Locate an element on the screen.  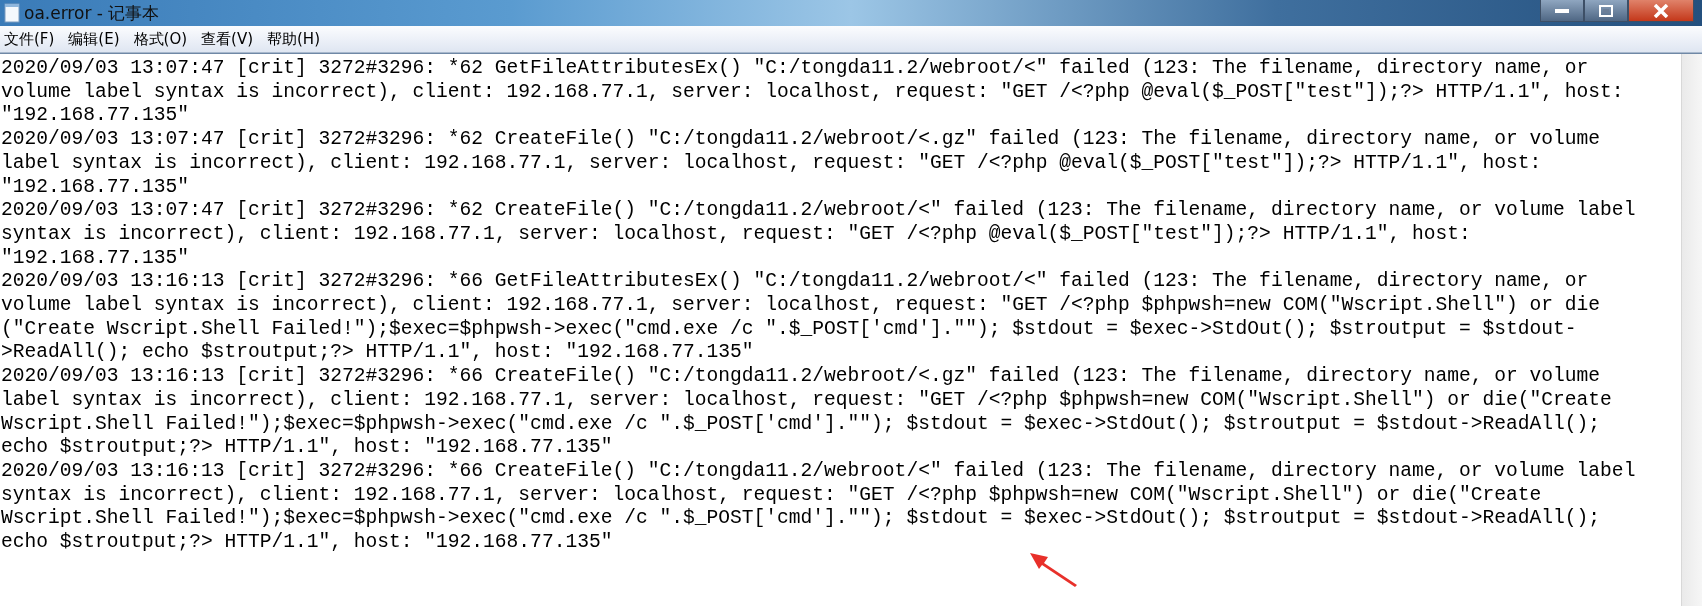
maximize-icon is located at coordinates (1606, 10).